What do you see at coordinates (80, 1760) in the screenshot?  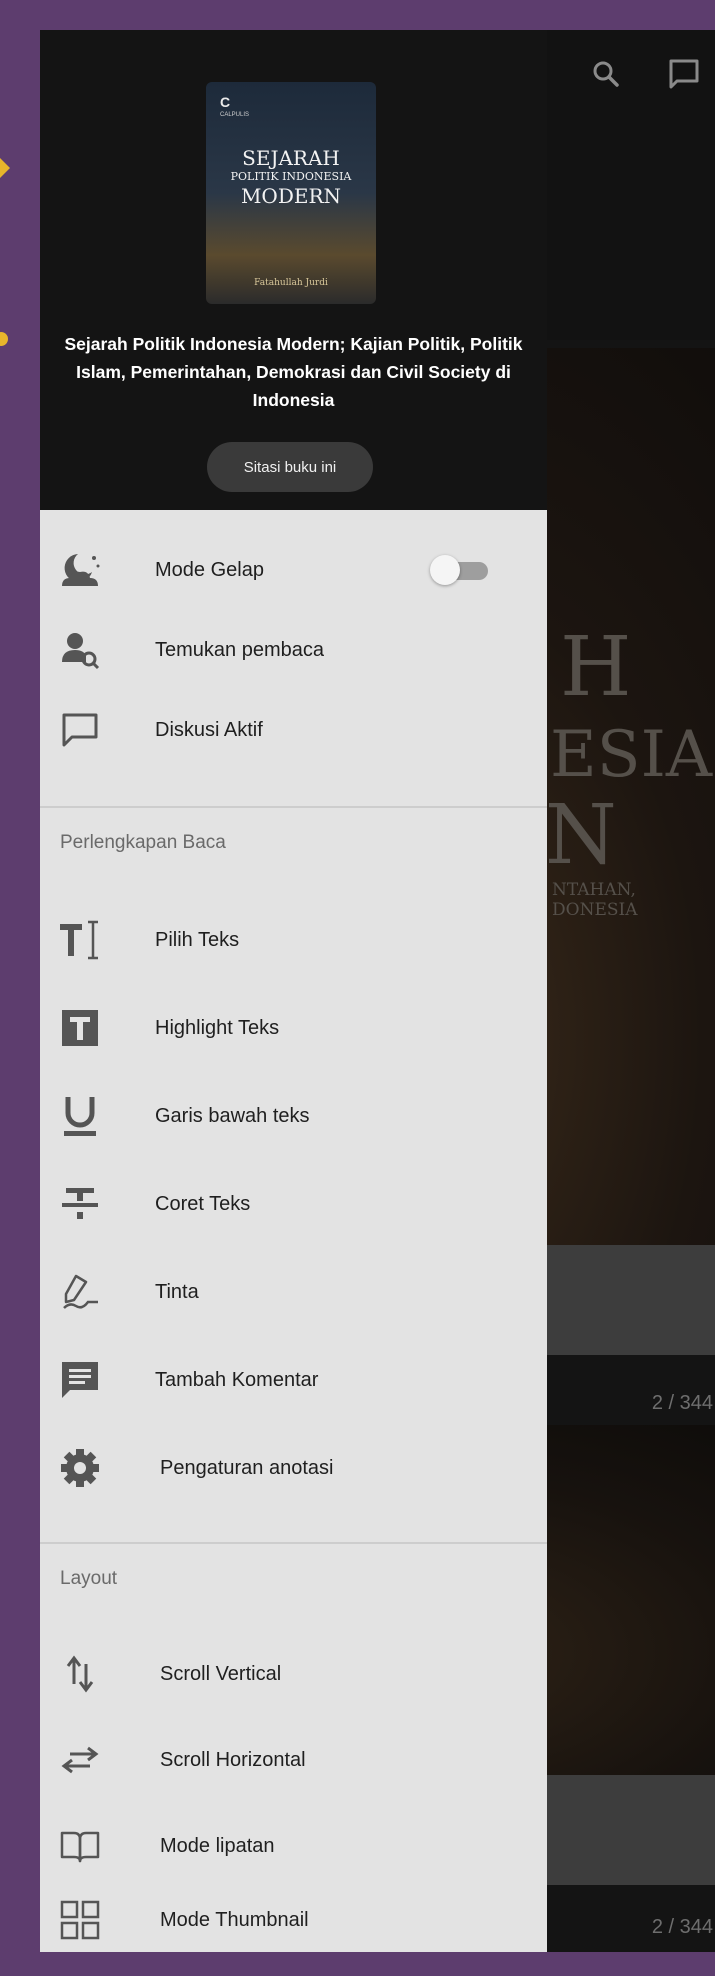 I see `scroll-horizontal-icon` at bounding box center [80, 1760].